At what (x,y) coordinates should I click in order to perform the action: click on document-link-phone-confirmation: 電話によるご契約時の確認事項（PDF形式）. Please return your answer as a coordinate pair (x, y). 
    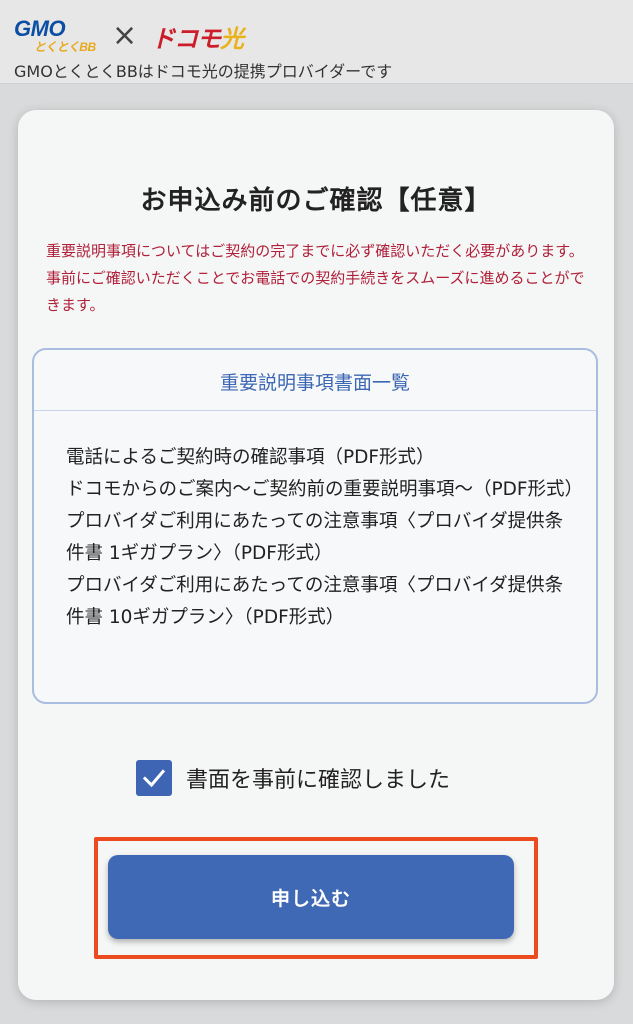
    Looking at the image, I should click on (321, 458).